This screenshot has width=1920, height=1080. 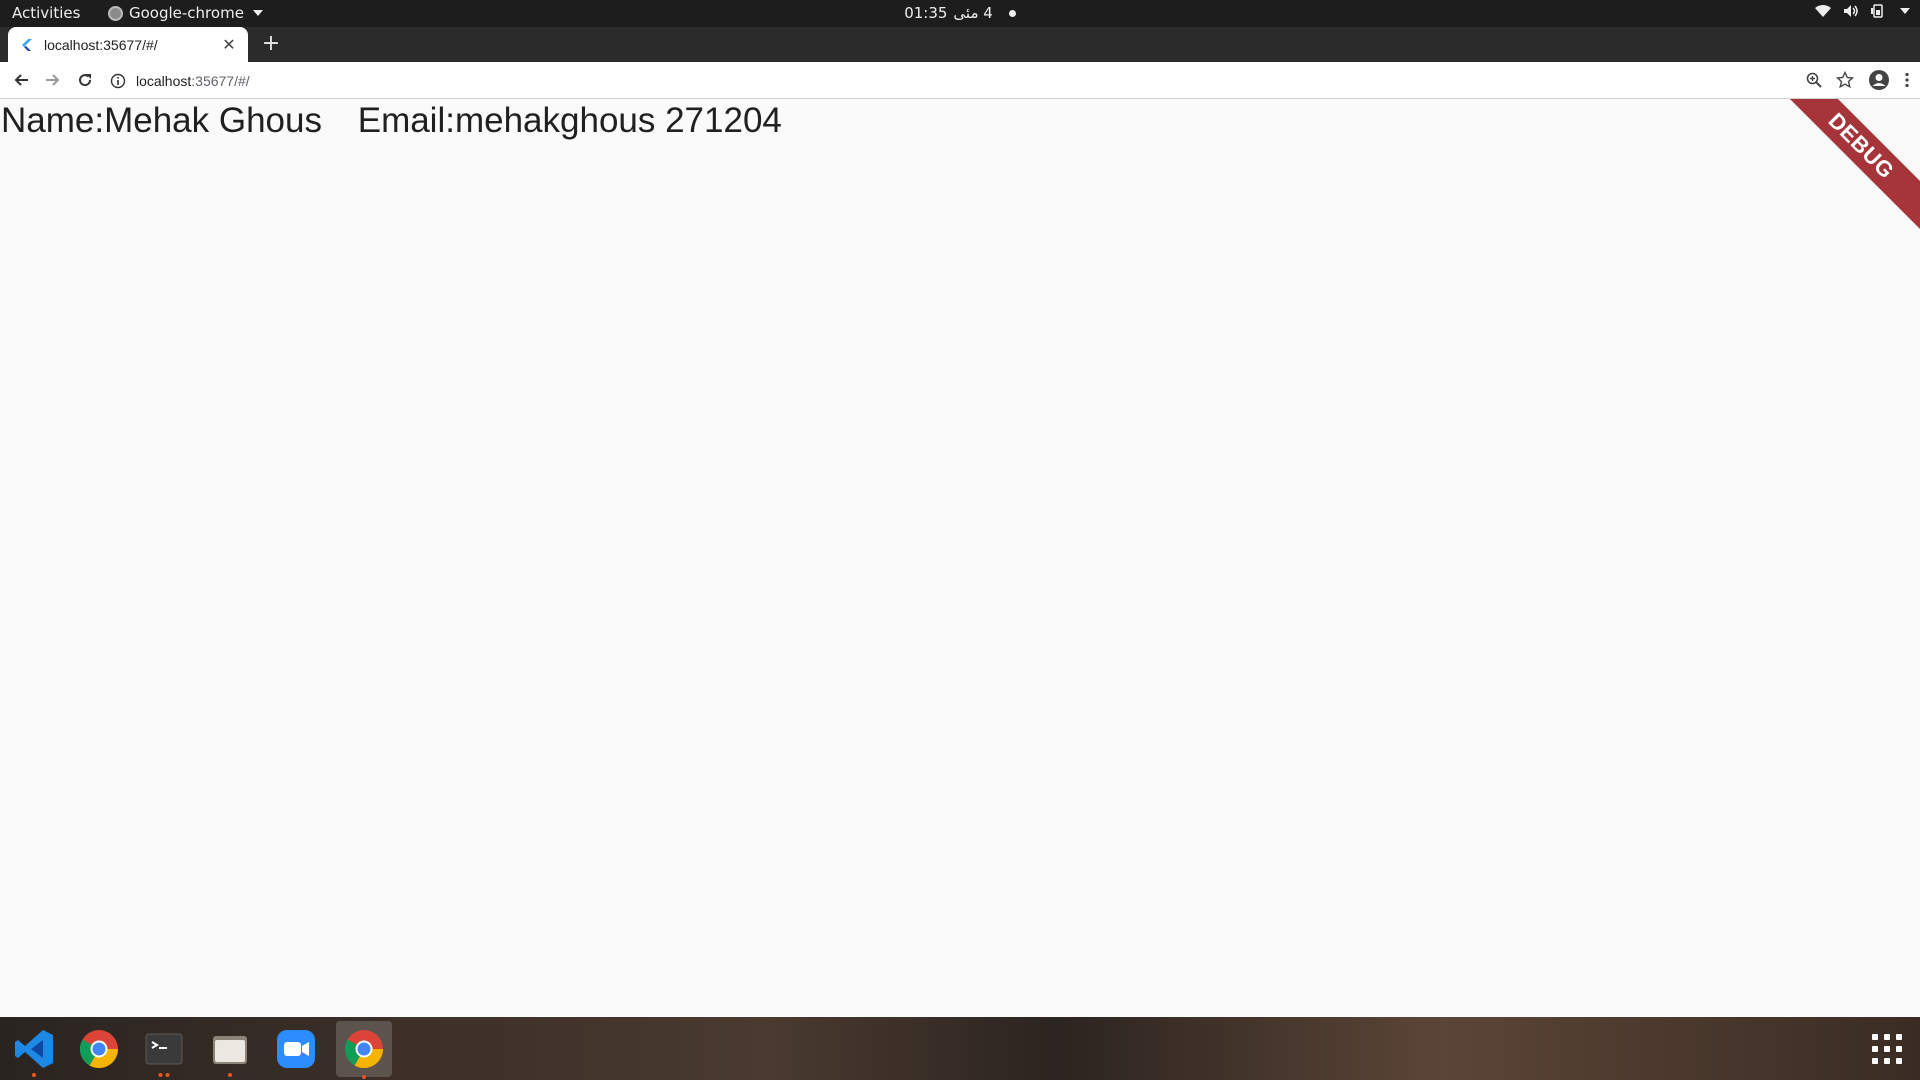 I want to click on files-icon, so click(x=230, y=1050).